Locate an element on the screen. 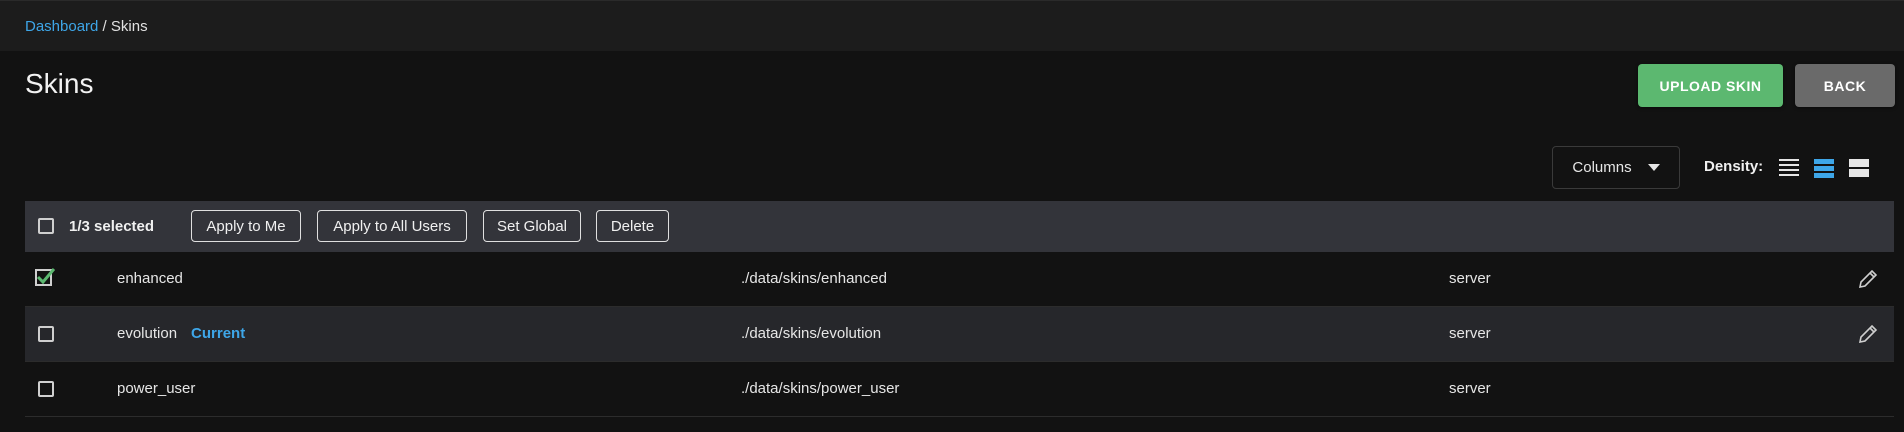  skin-name: evolution Current is located at coordinates (181, 333).